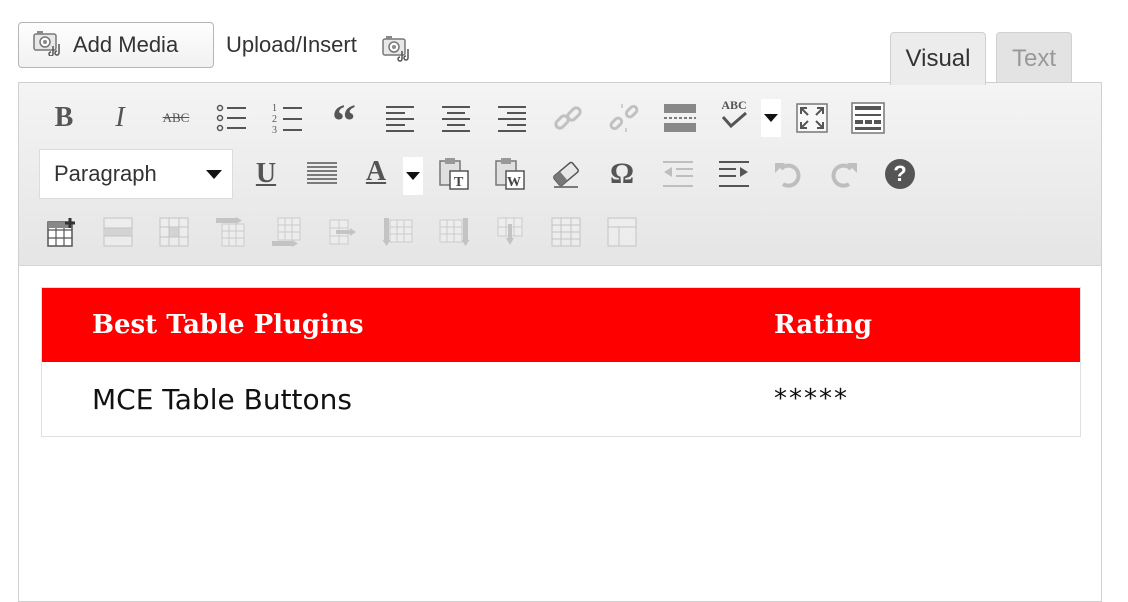  What do you see at coordinates (407, 324) in the screenshot?
I see `table-header-cell: Best Table Plugins` at bounding box center [407, 324].